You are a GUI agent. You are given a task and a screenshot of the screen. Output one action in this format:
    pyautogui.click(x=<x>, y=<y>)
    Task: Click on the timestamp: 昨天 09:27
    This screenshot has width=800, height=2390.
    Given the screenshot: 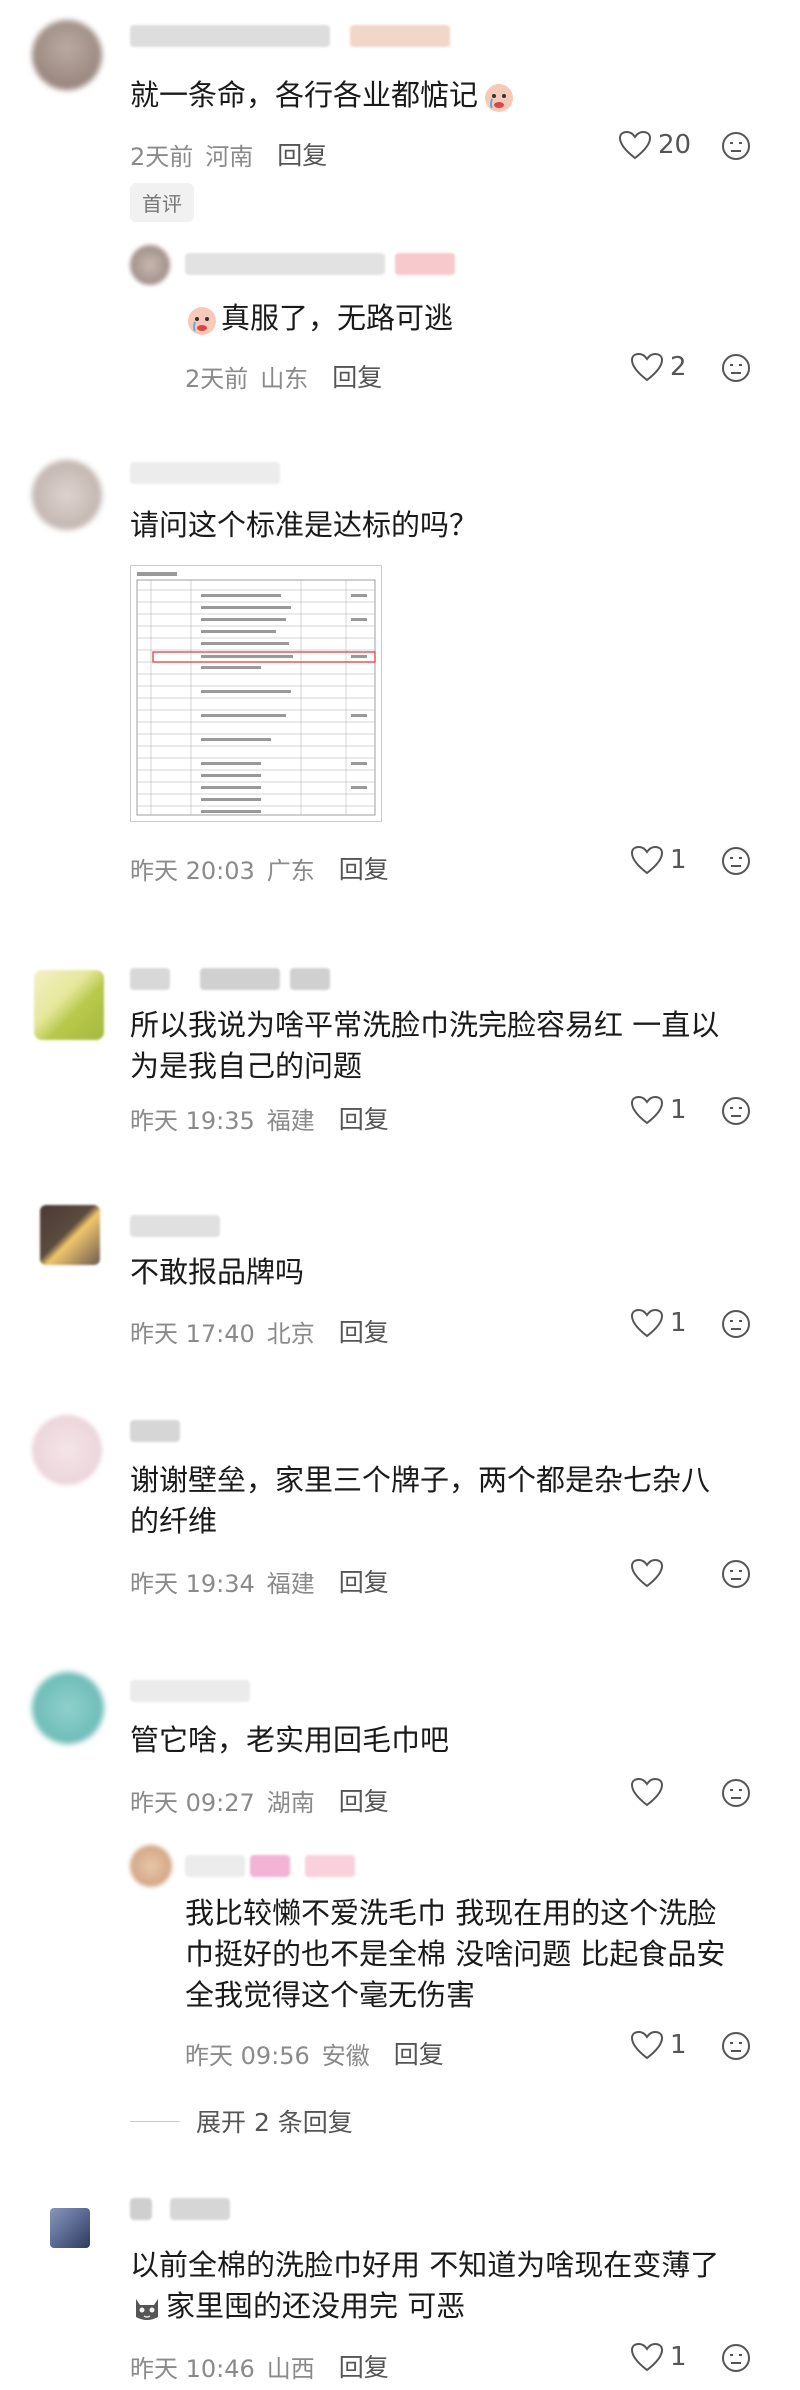 What is the action you would take?
    pyautogui.click(x=192, y=1802)
    